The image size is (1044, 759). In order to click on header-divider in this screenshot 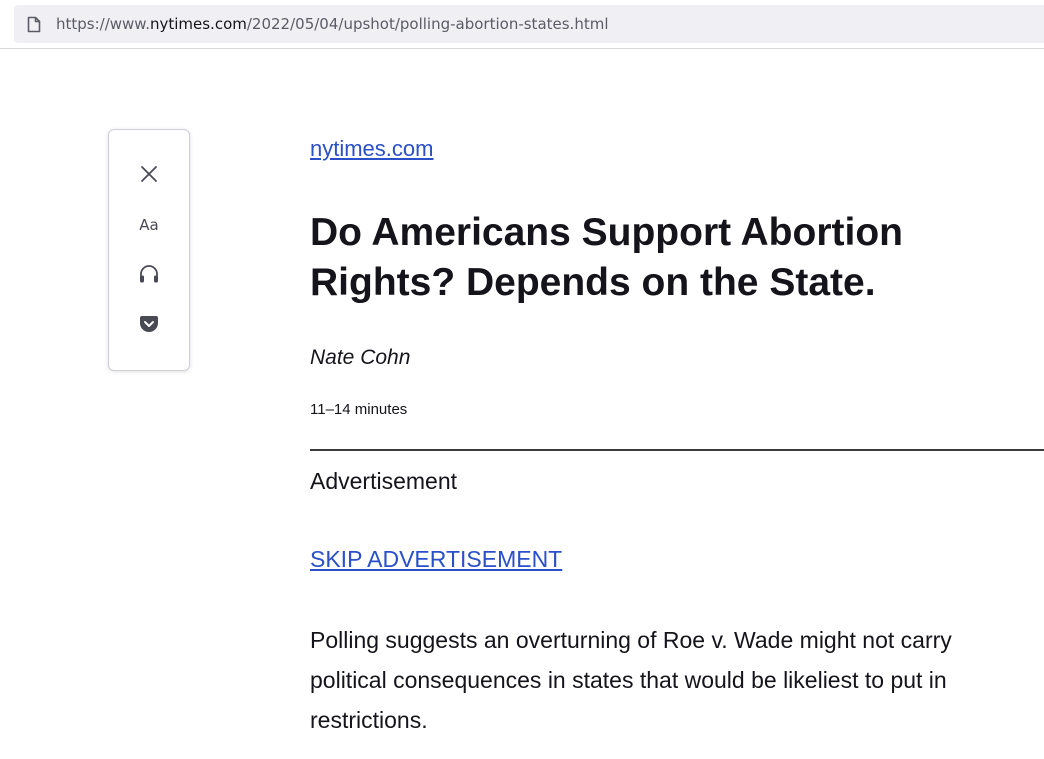, I will do `click(677, 450)`.